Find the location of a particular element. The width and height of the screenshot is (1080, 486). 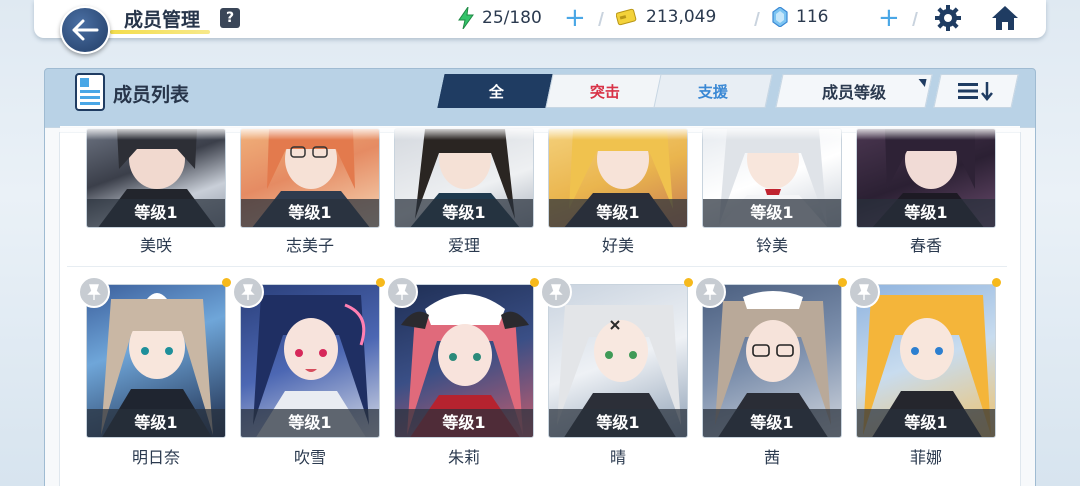

tab-support: 支援 is located at coordinates (713, 91).